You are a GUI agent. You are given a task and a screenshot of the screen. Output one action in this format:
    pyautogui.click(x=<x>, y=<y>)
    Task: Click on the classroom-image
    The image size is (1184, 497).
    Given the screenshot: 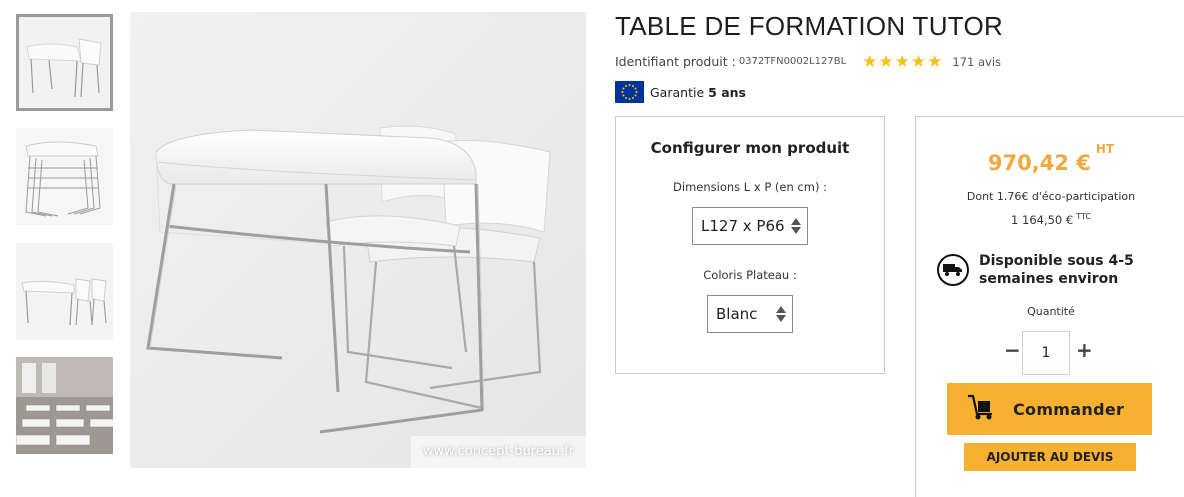 What is the action you would take?
    pyautogui.click(x=64, y=405)
    